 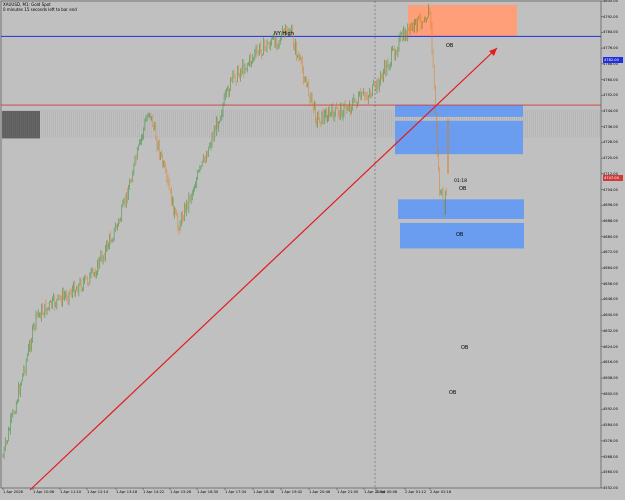 What do you see at coordinates (610, 110) in the screenshot?
I see `price-tick-label: 4744.00` at bounding box center [610, 110].